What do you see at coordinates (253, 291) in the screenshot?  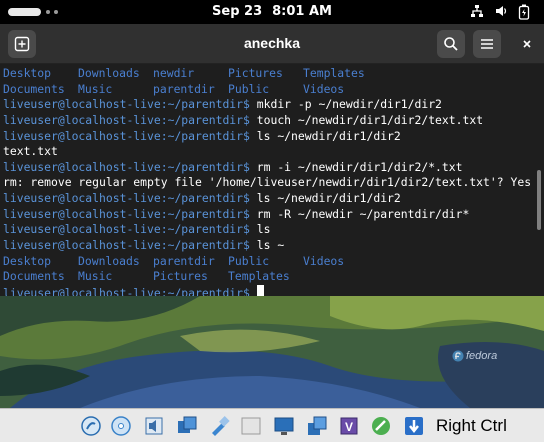 I see `shell-command` at bounding box center [253, 291].